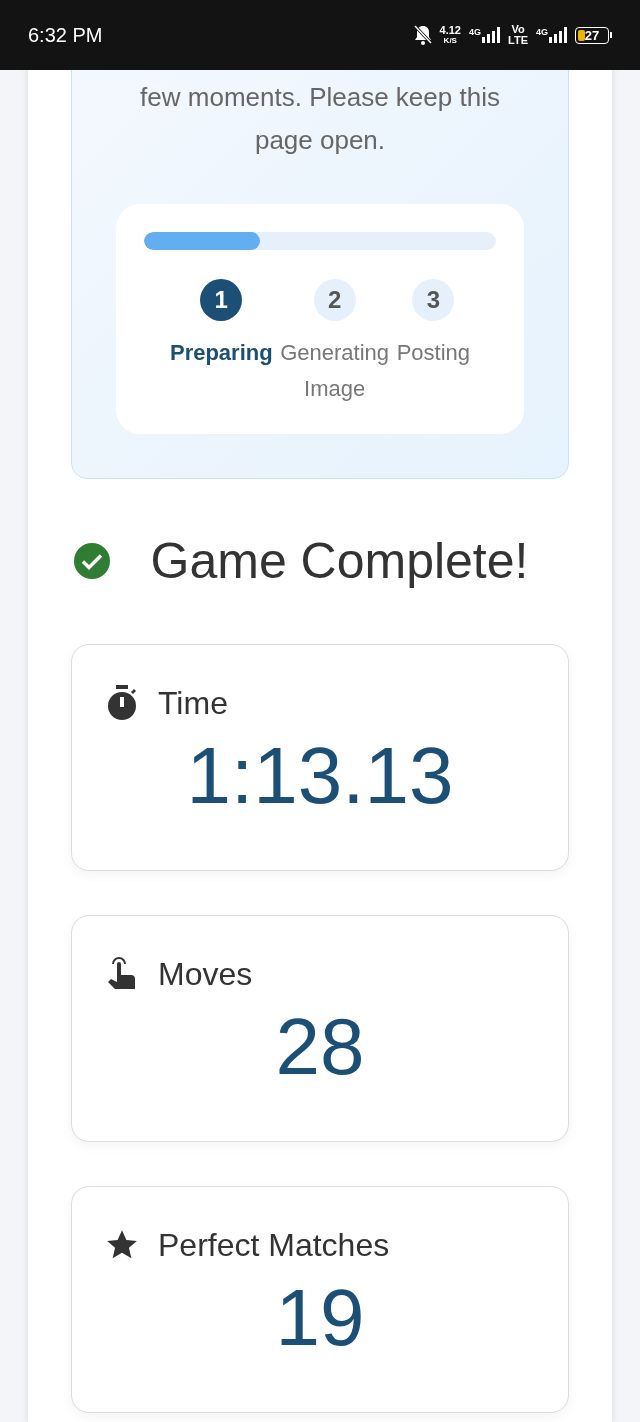 This screenshot has height=1422, width=640. I want to click on step-label: Preparing, so click(221, 353).